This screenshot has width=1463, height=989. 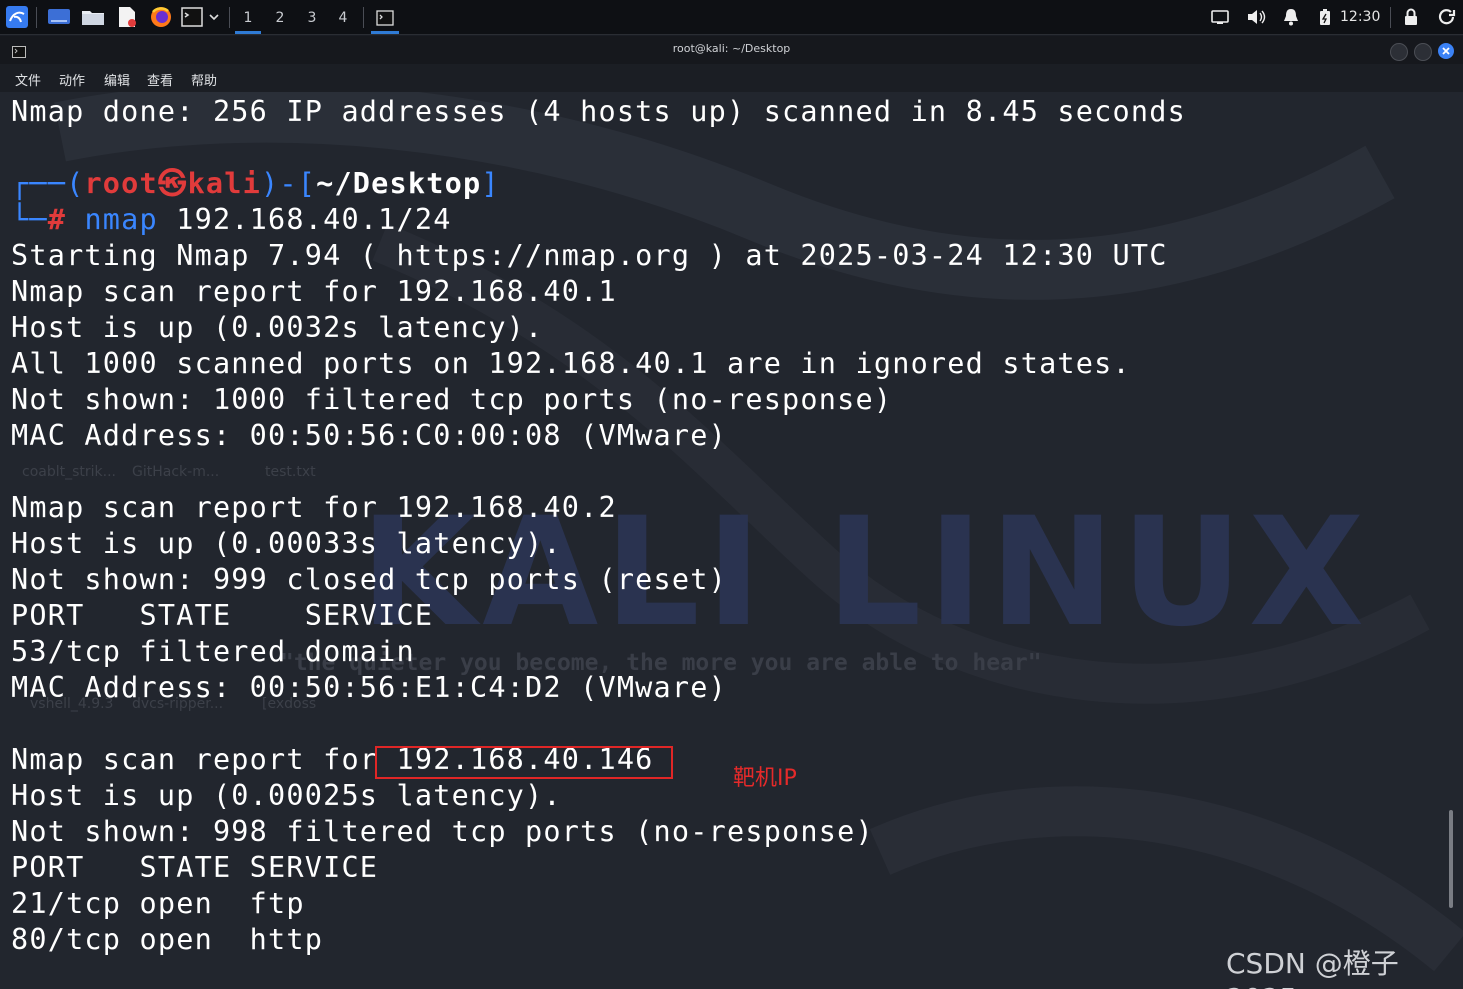 I want to click on top-panel: 1 2 3 4 12:30, so click(x=731, y=17).